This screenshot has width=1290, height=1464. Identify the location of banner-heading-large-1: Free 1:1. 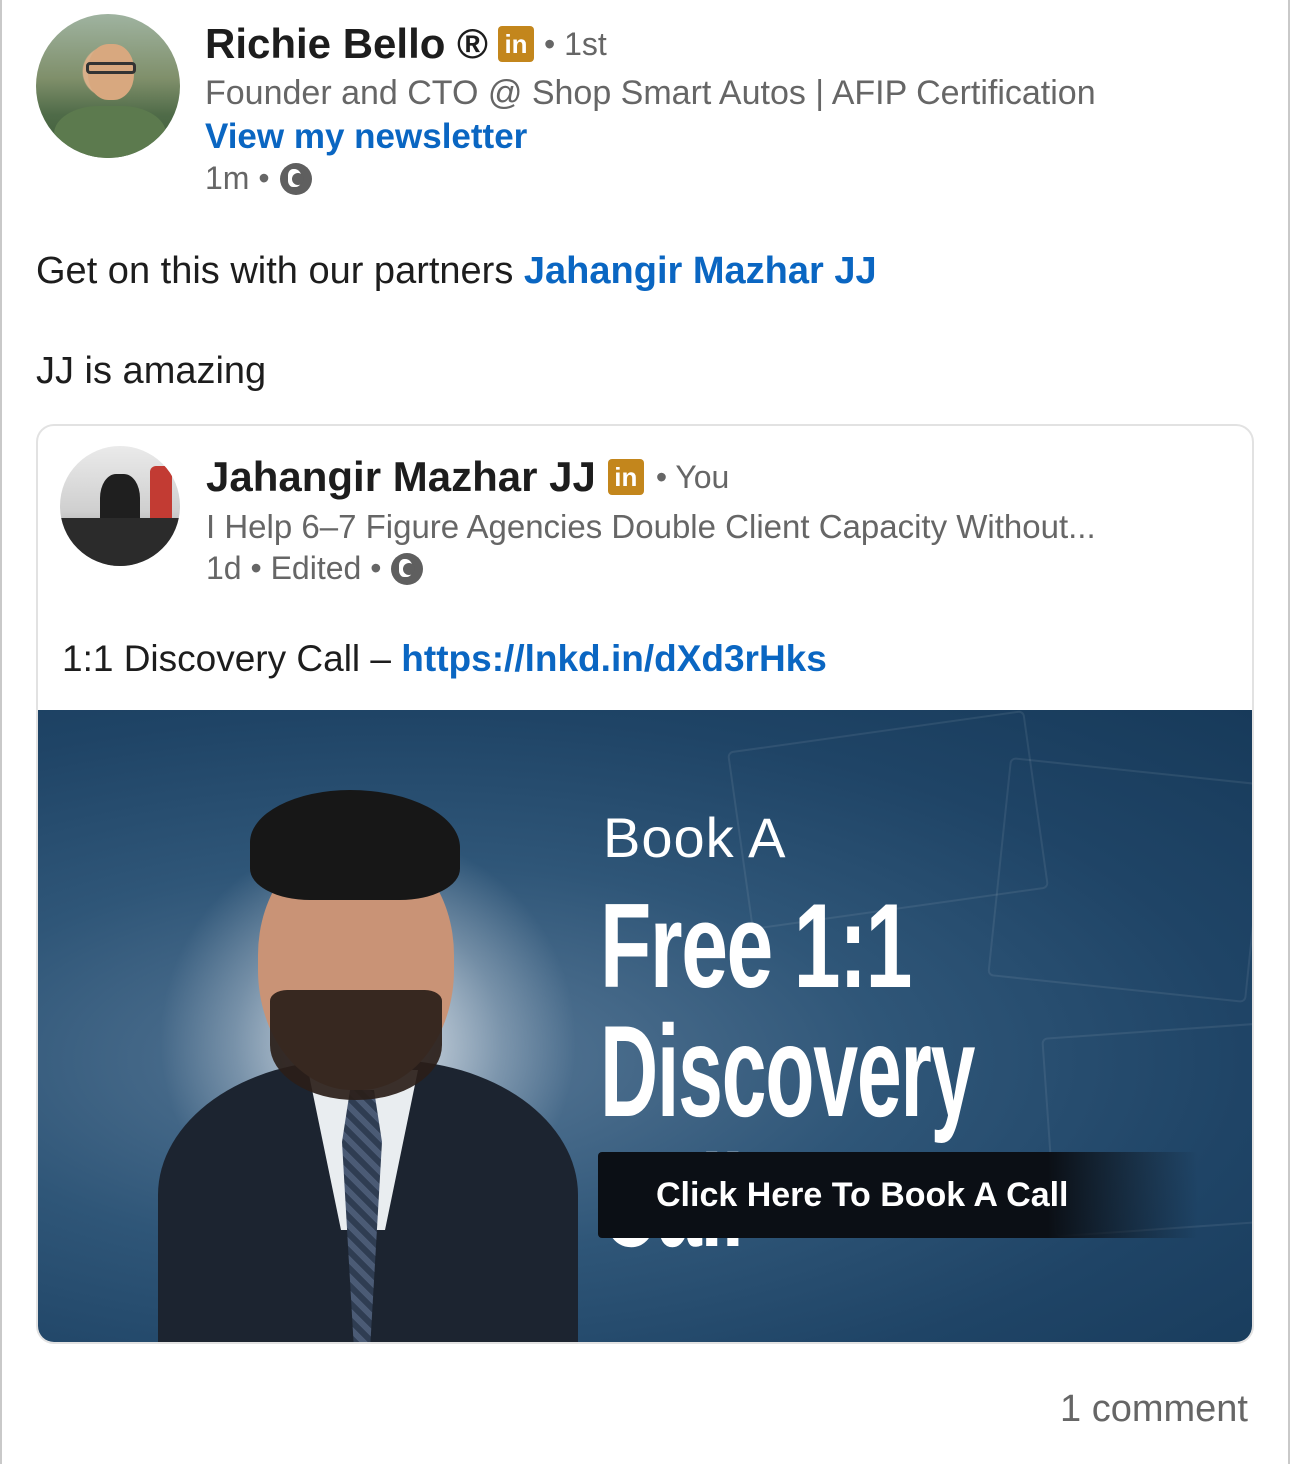
(756, 946).